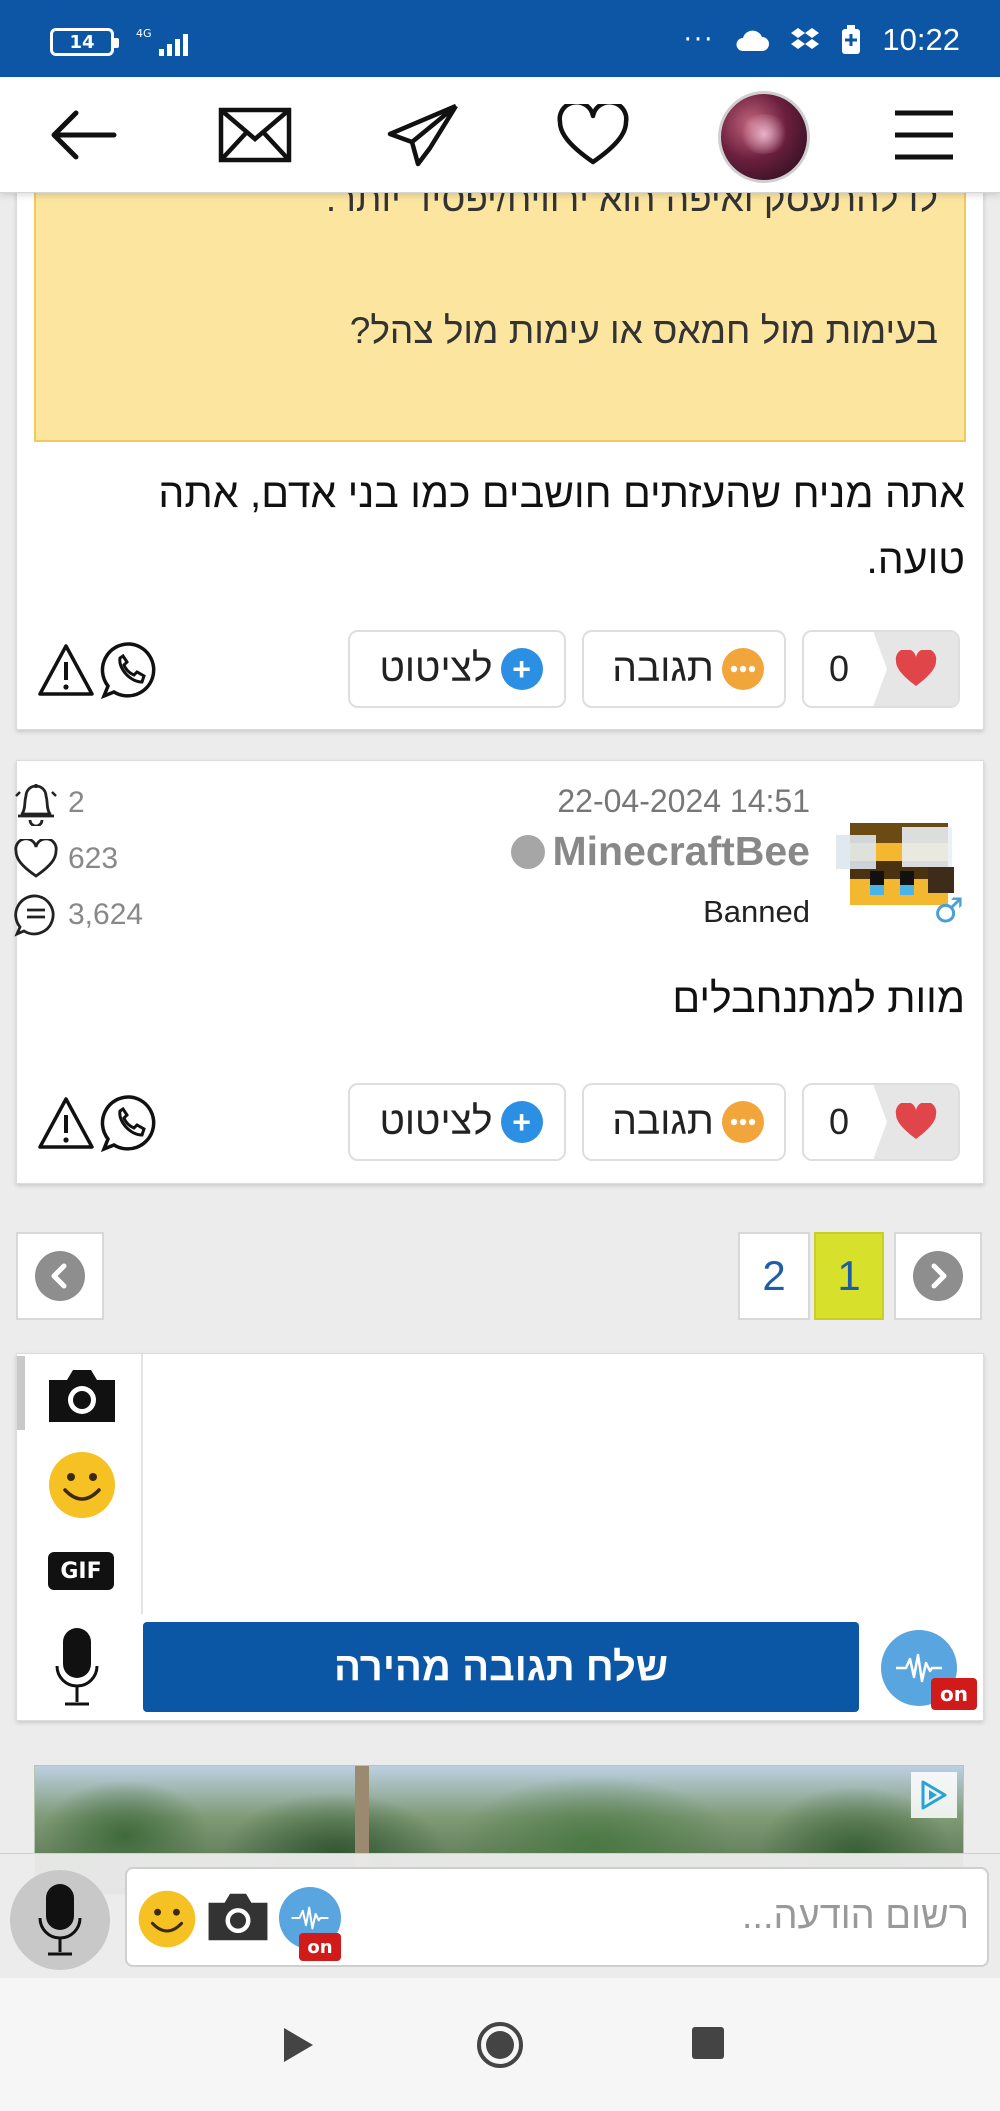  I want to click on post-body: מוות למתנחבלים, so click(818, 998).